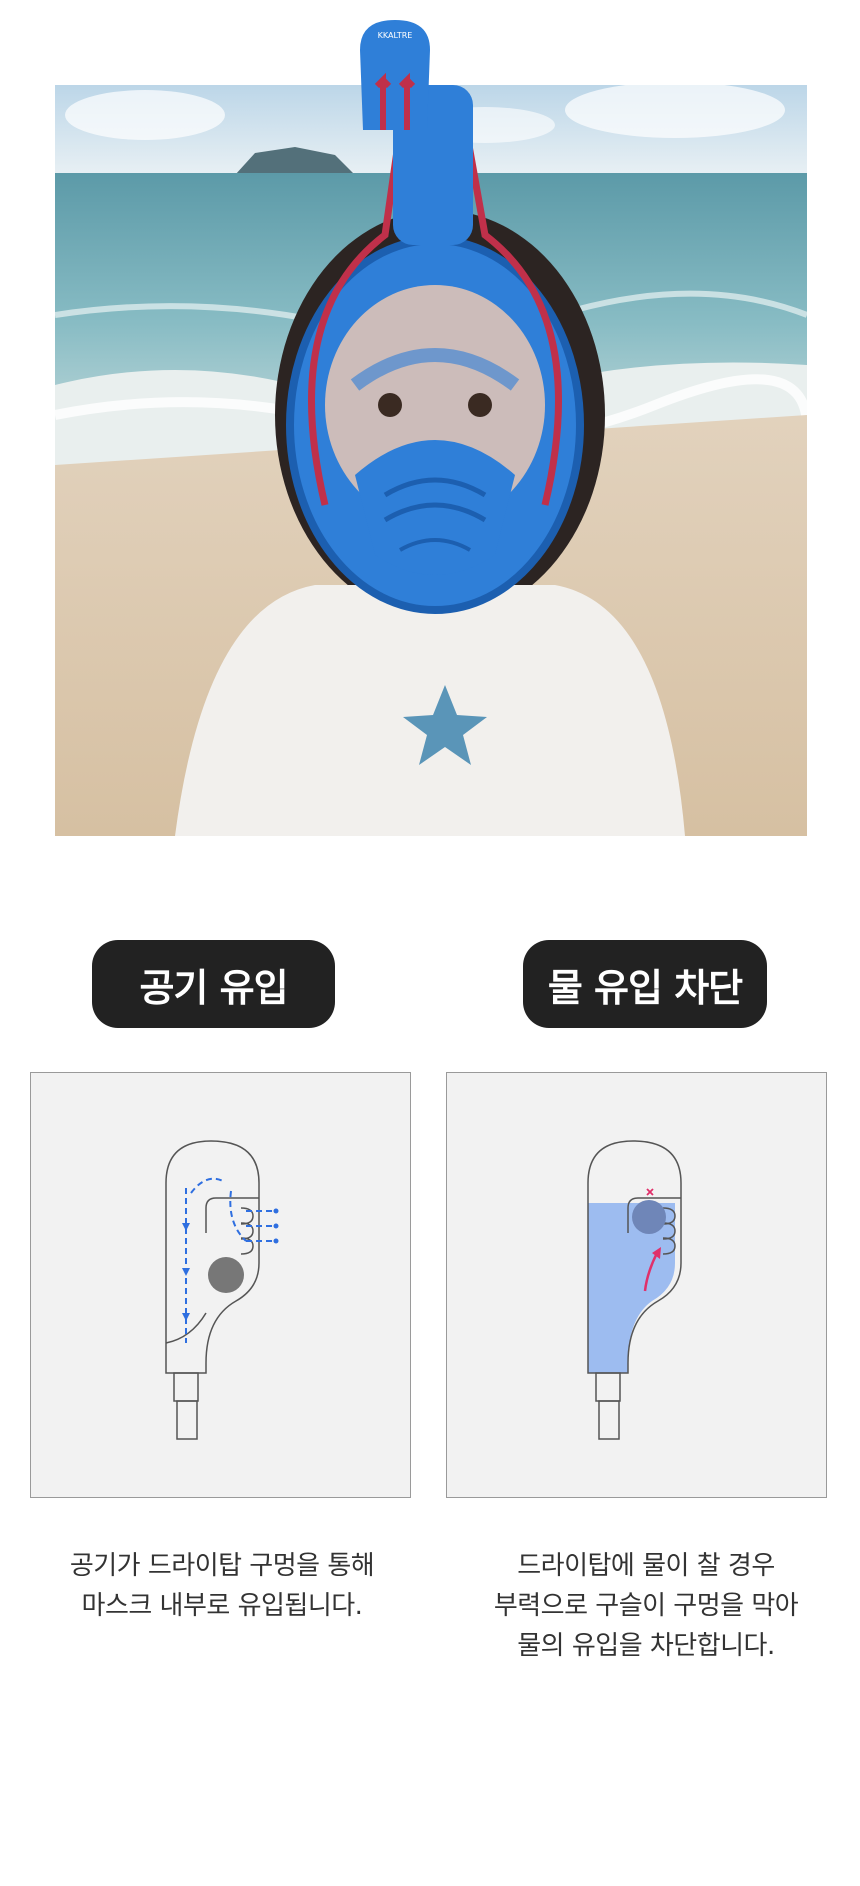 The height and width of the screenshot is (1886, 860). I want to click on air-intake-diagram, so click(220, 1285).